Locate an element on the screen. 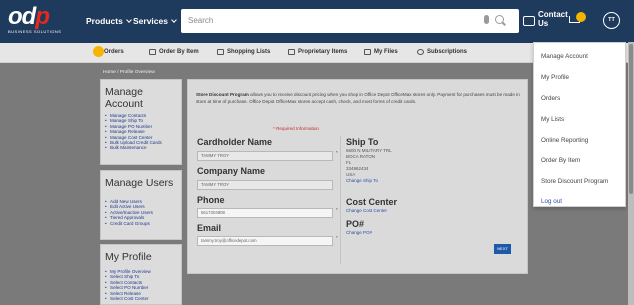  phone-label: Phone is located at coordinates (211, 200).